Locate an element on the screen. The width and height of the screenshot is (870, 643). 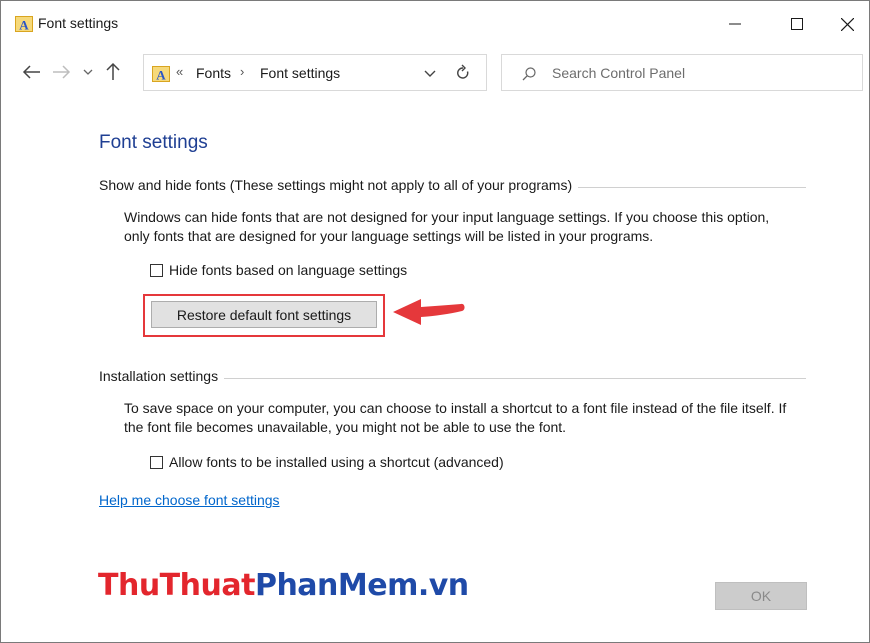
ok-button: OK is located at coordinates (761, 596).